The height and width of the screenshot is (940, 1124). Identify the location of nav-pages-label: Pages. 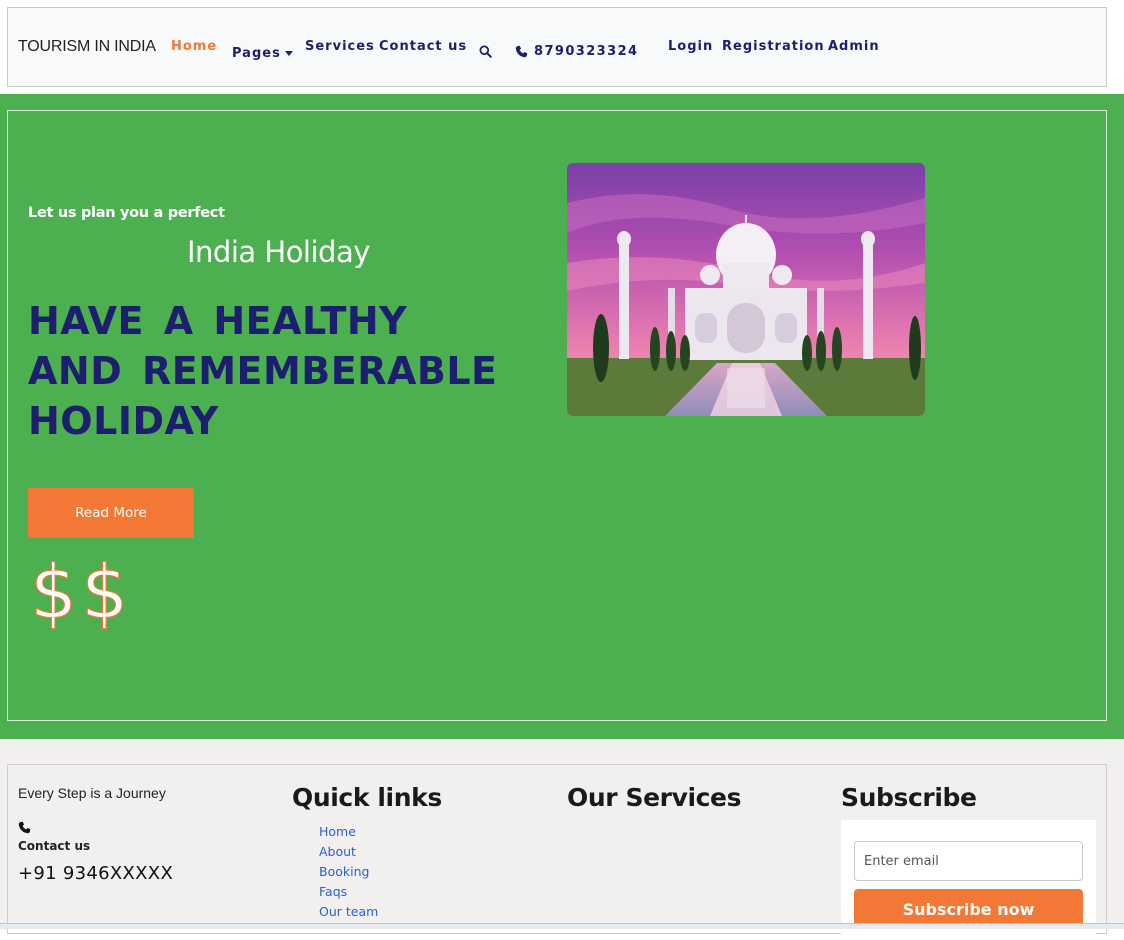
(256, 53).